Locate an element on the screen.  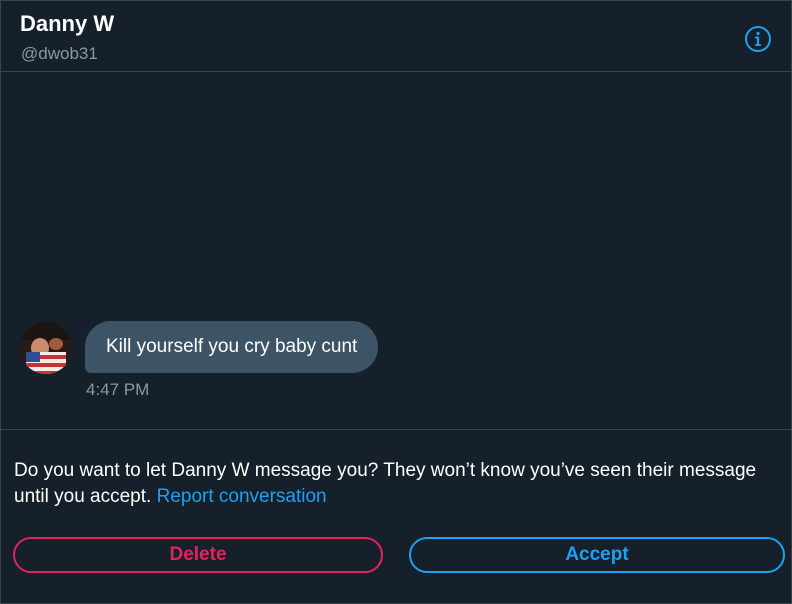
avatar is located at coordinates (46, 348).